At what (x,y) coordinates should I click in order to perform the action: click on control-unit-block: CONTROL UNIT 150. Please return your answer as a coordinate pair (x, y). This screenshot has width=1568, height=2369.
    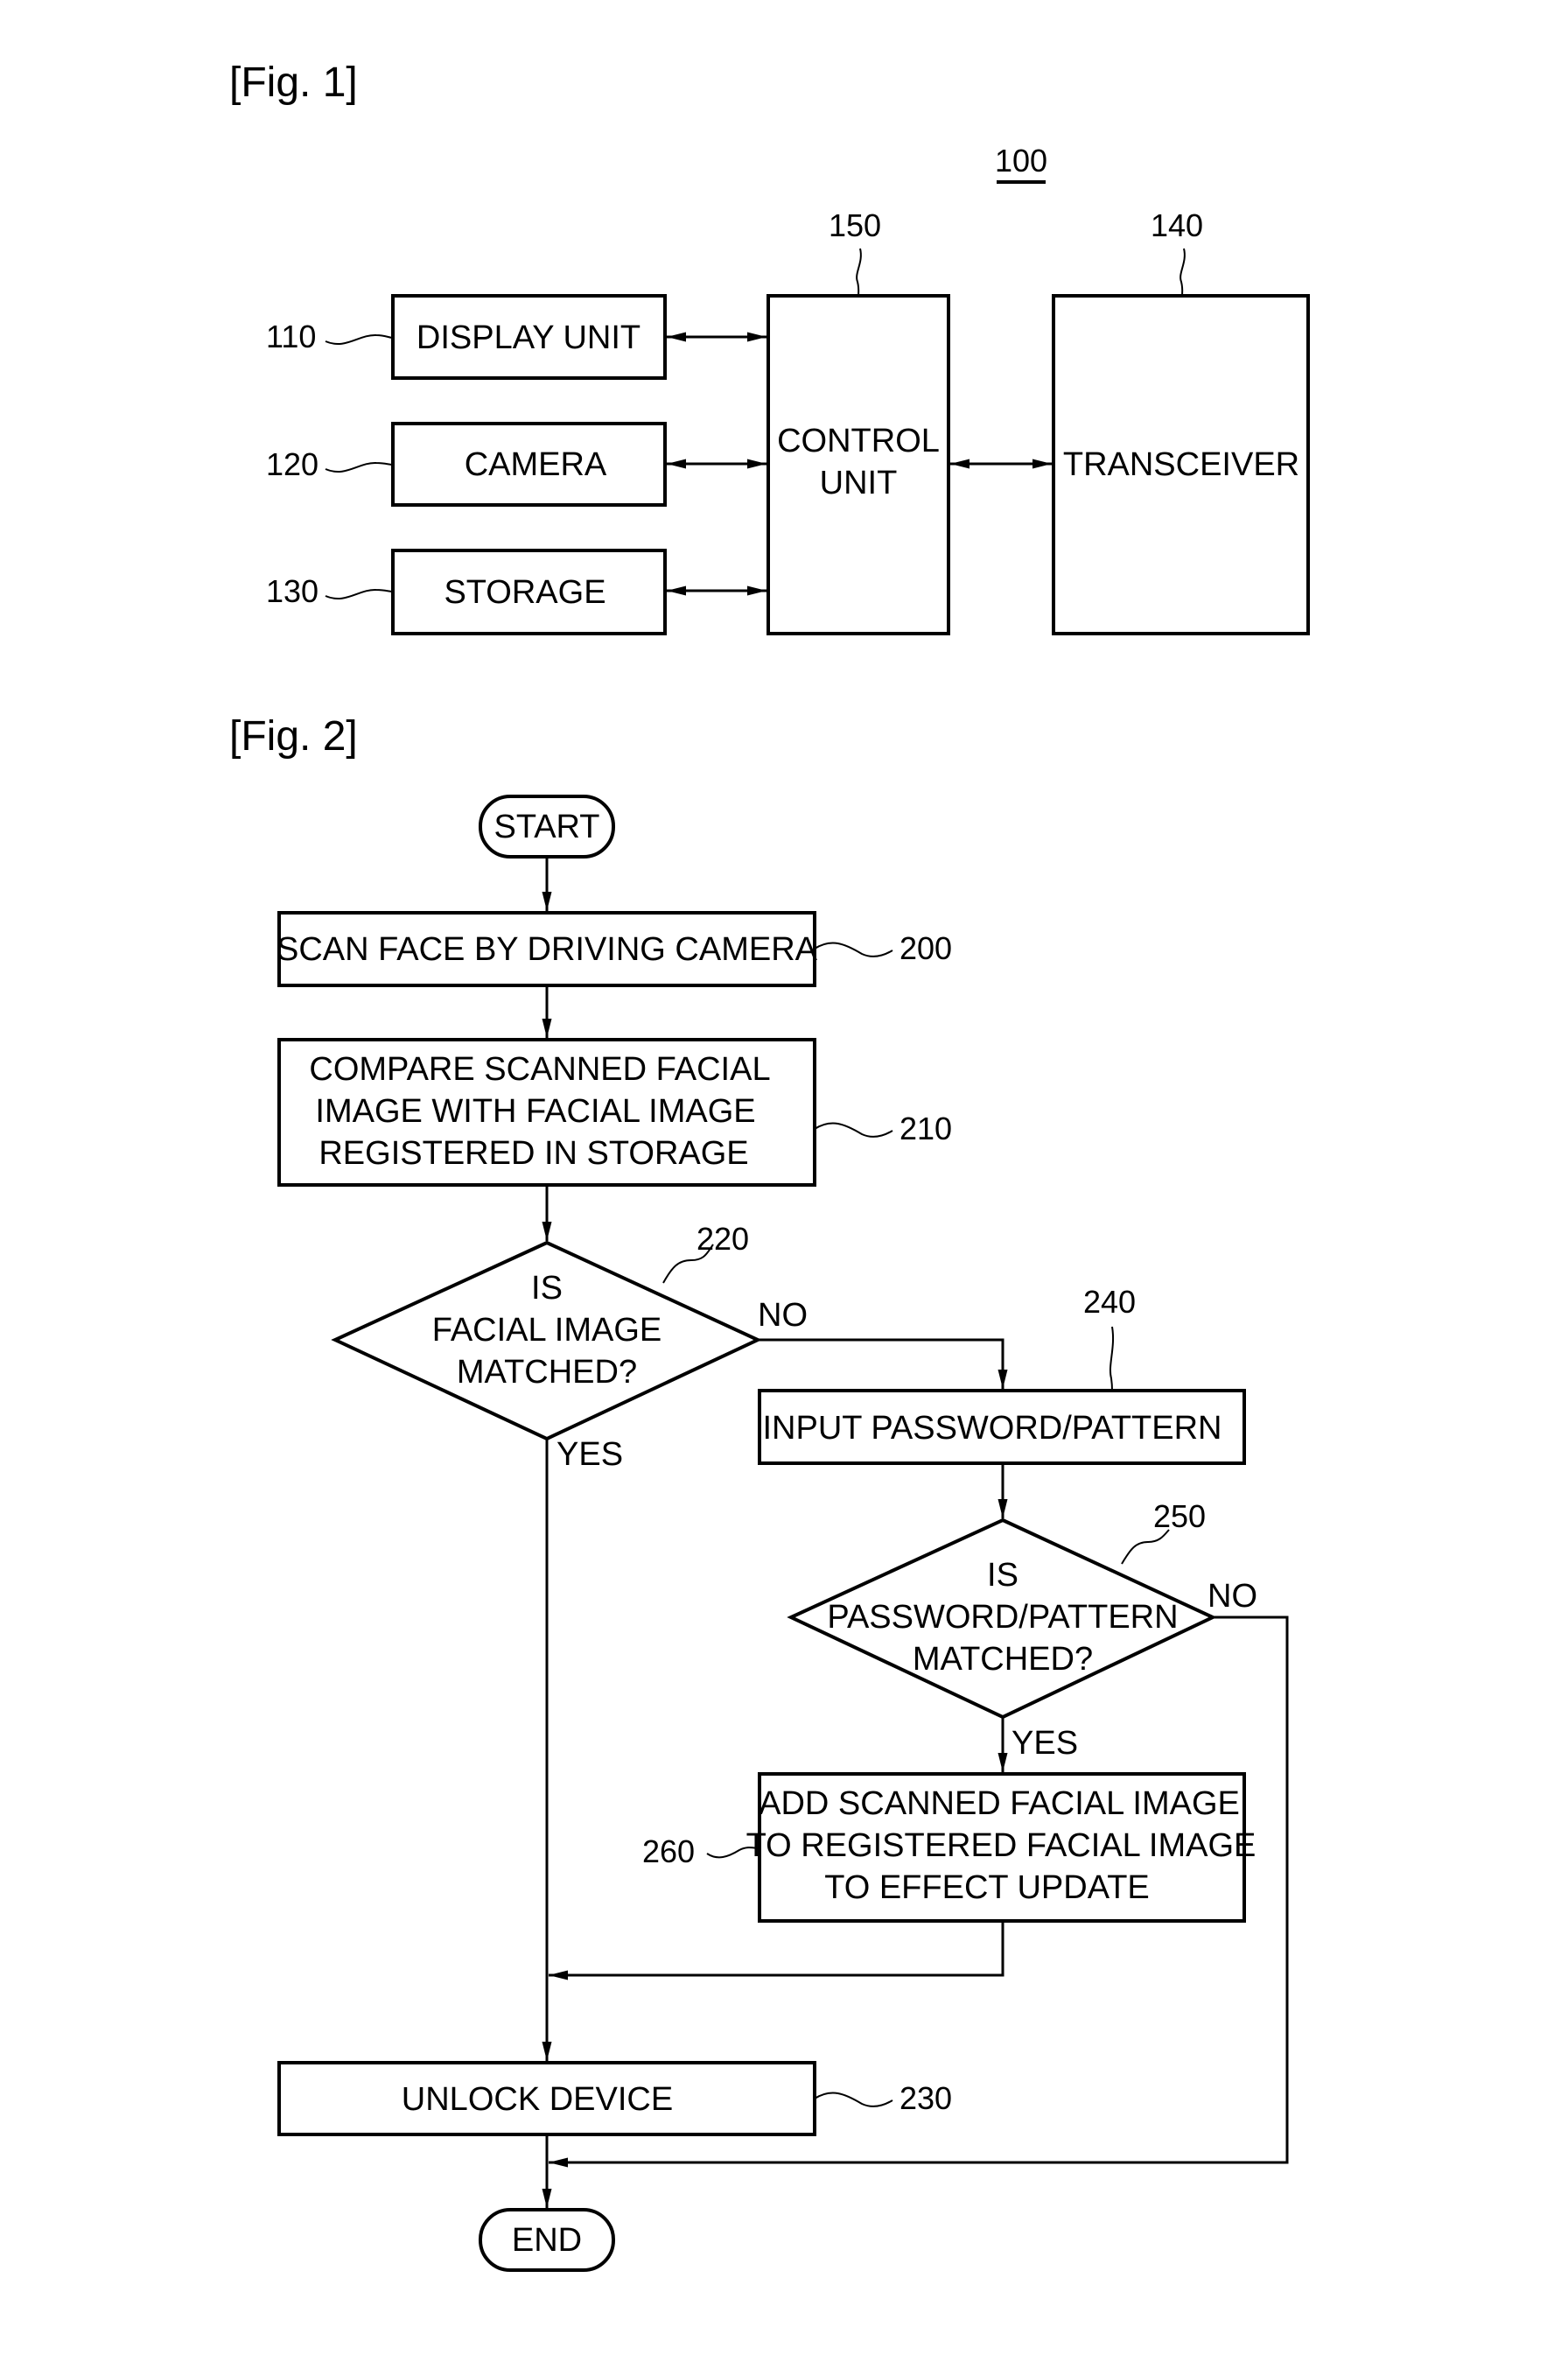
    Looking at the image, I should click on (858, 421).